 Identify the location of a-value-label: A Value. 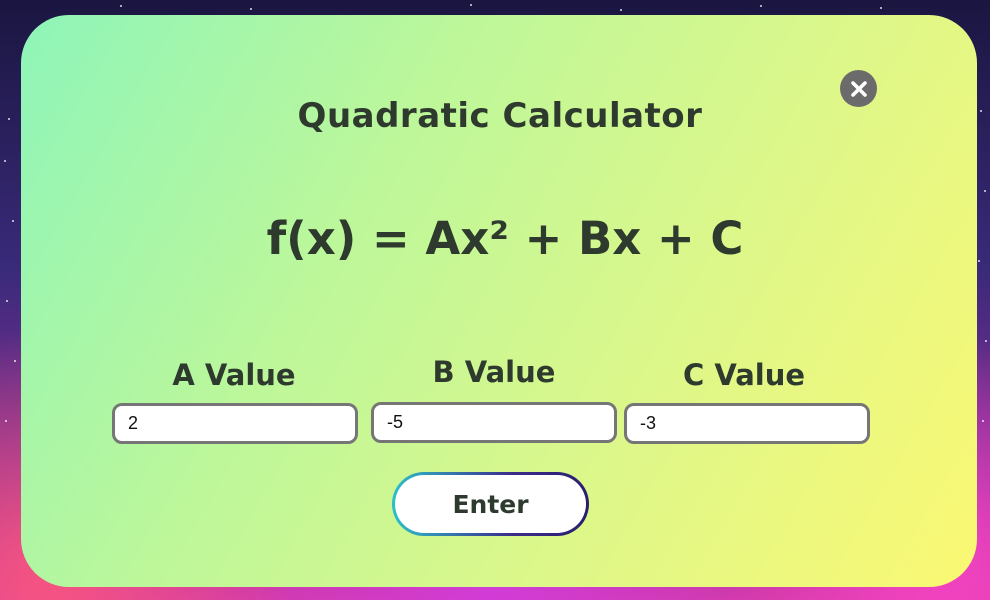
(234, 375).